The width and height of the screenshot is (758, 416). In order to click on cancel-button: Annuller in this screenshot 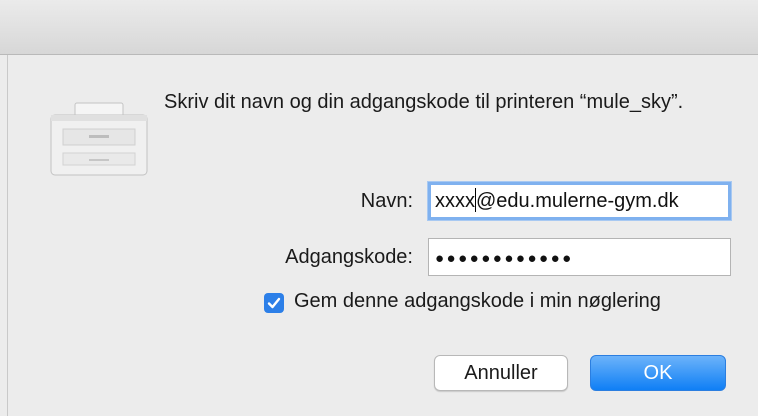, I will do `click(501, 373)`.